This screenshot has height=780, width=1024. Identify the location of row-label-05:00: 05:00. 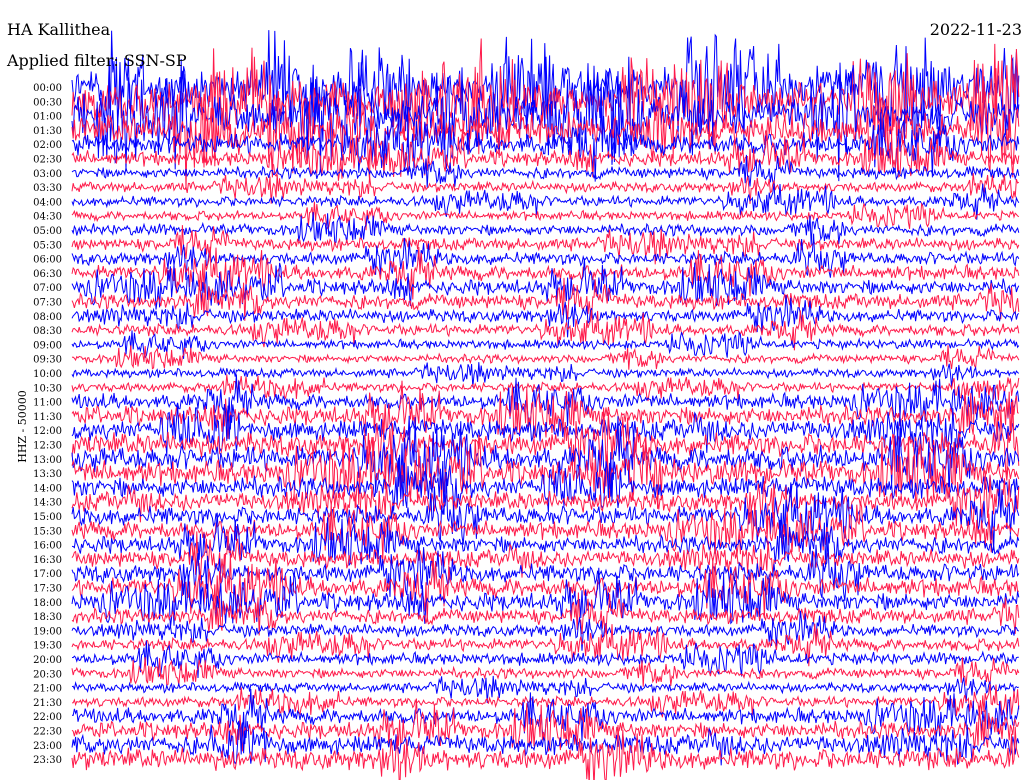
(47, 231).